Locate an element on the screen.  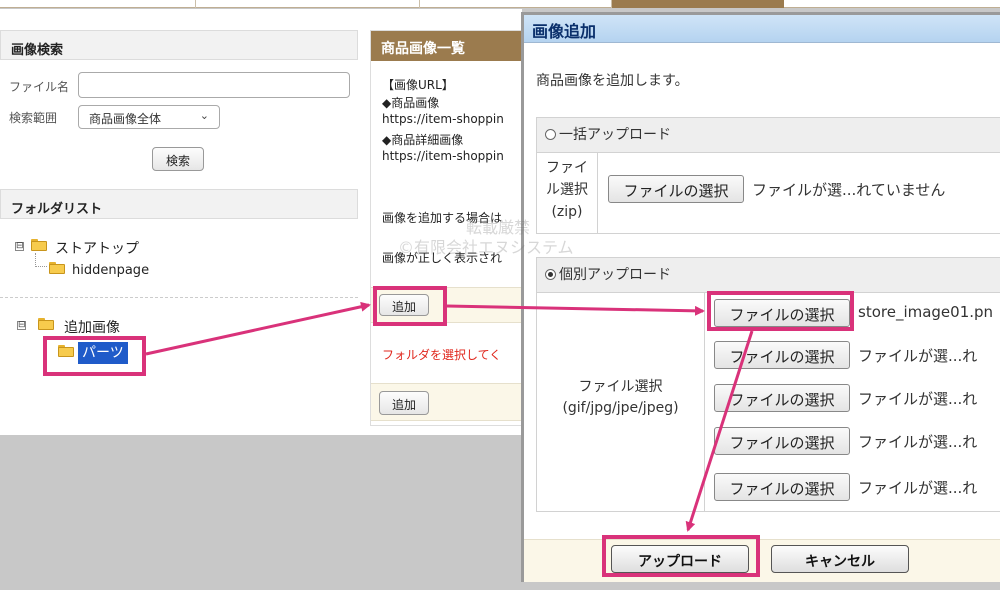
arrow-to-add-button is located at coordinates (258, 328).